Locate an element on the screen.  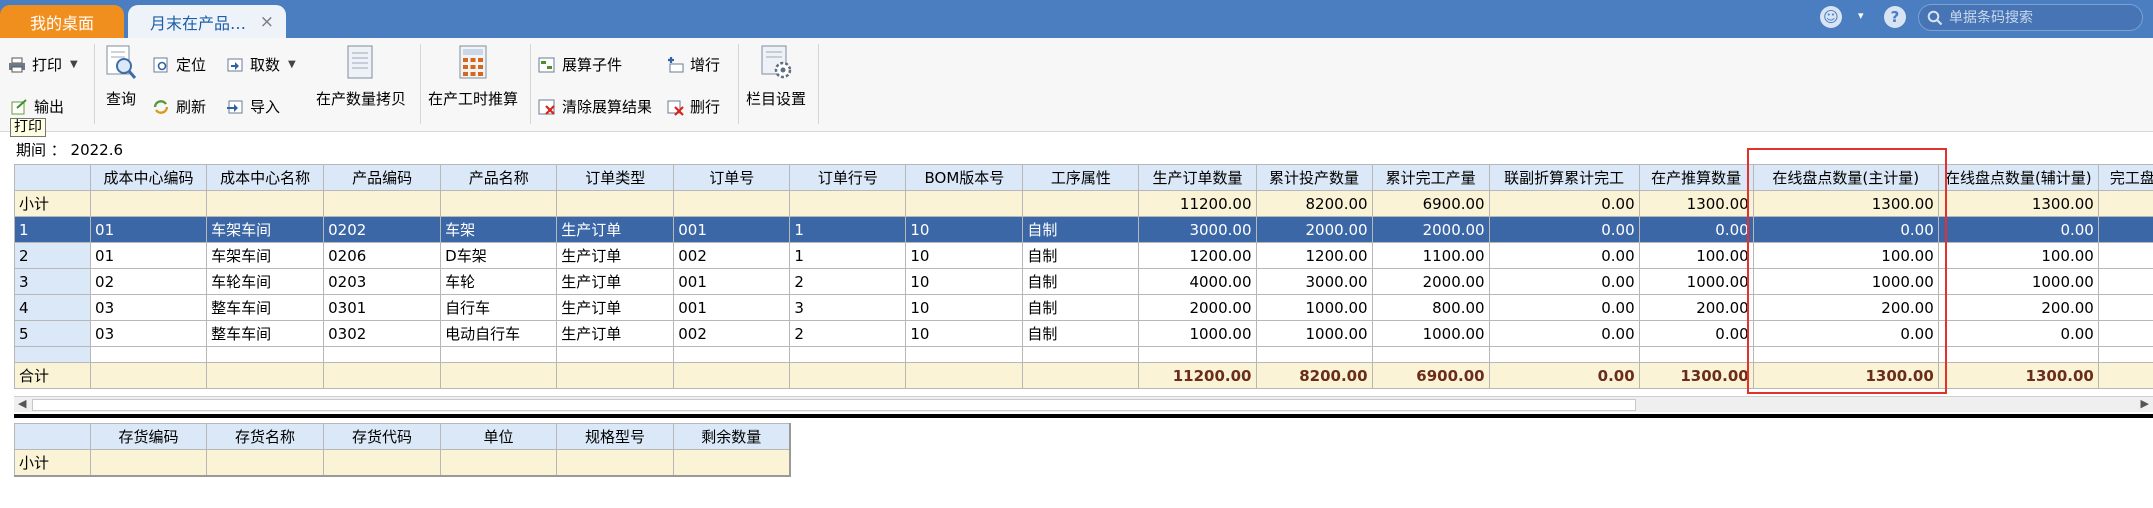
column-header: 成本中心名称 is located at coordinates (265, 177).